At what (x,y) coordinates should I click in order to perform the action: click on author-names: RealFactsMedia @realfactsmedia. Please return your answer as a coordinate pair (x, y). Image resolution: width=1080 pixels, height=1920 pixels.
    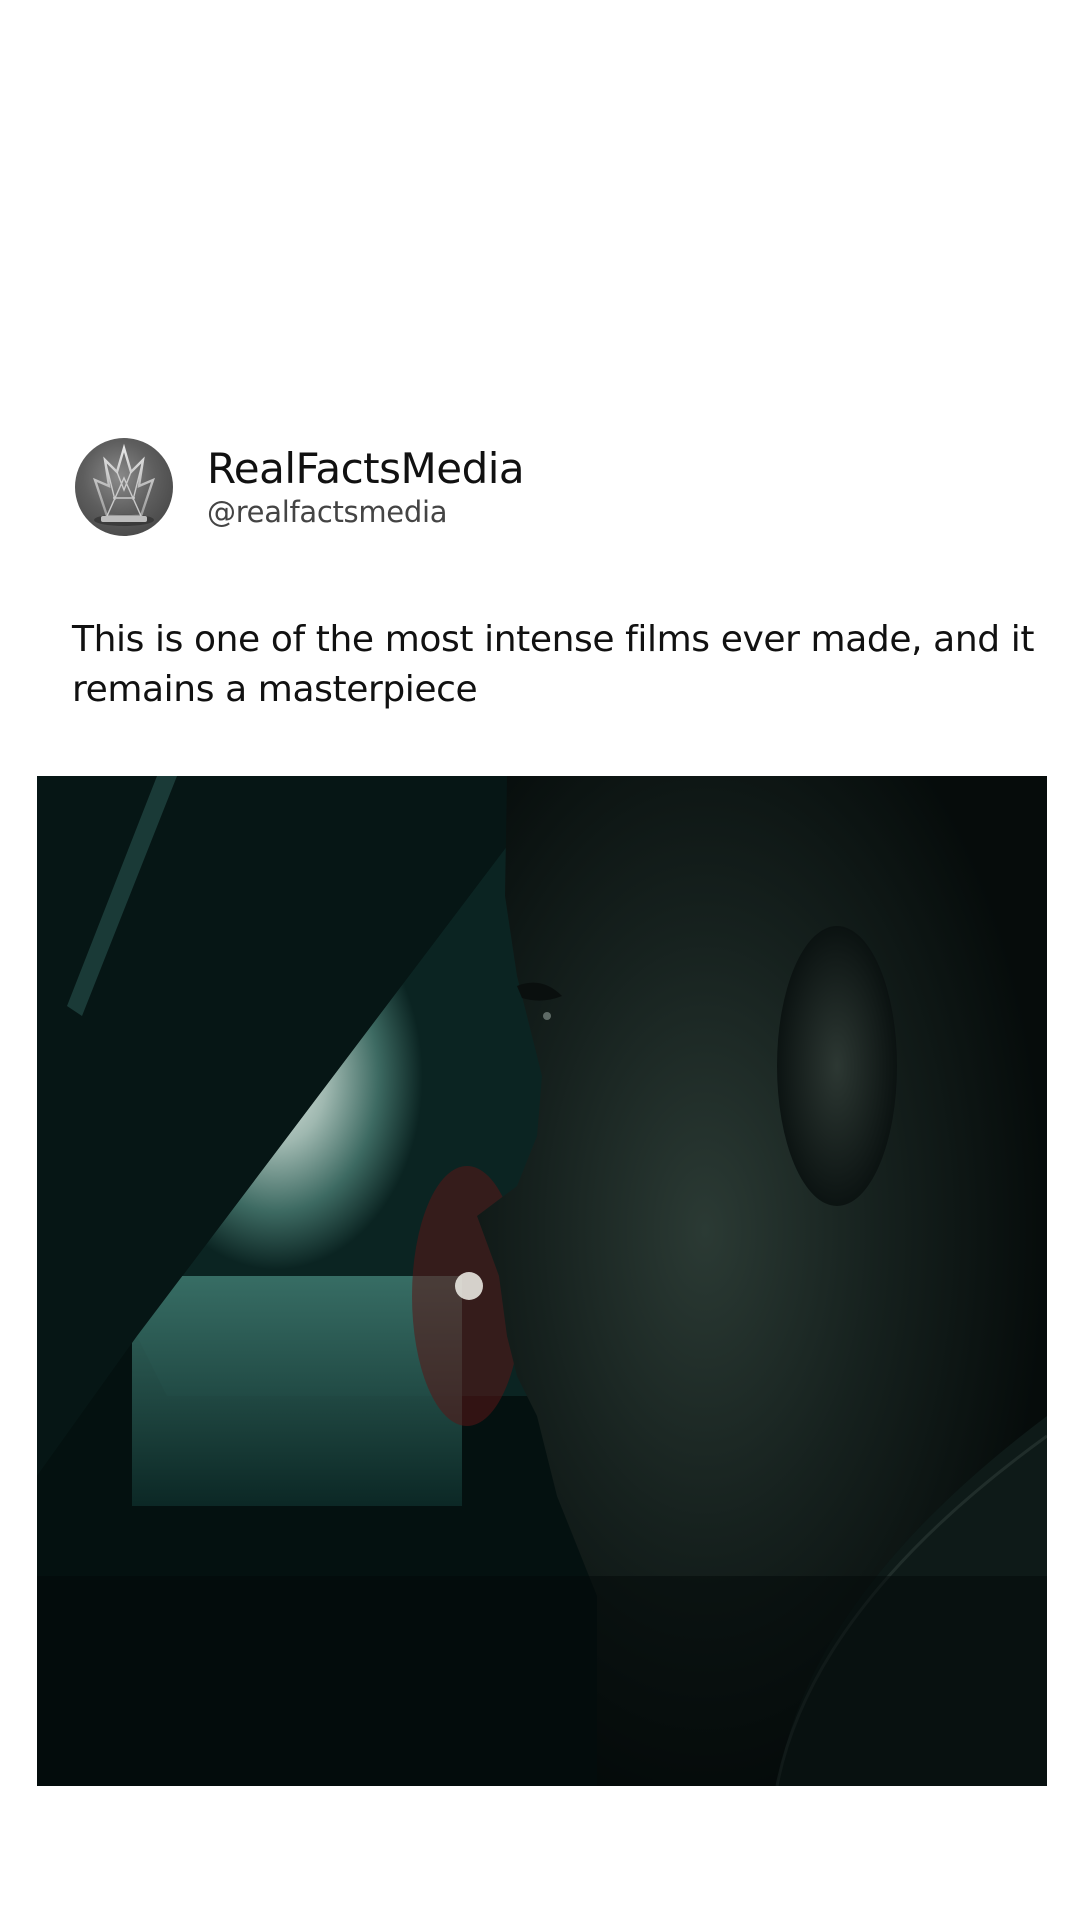
    Looking at the image, I should click on (366, 487).